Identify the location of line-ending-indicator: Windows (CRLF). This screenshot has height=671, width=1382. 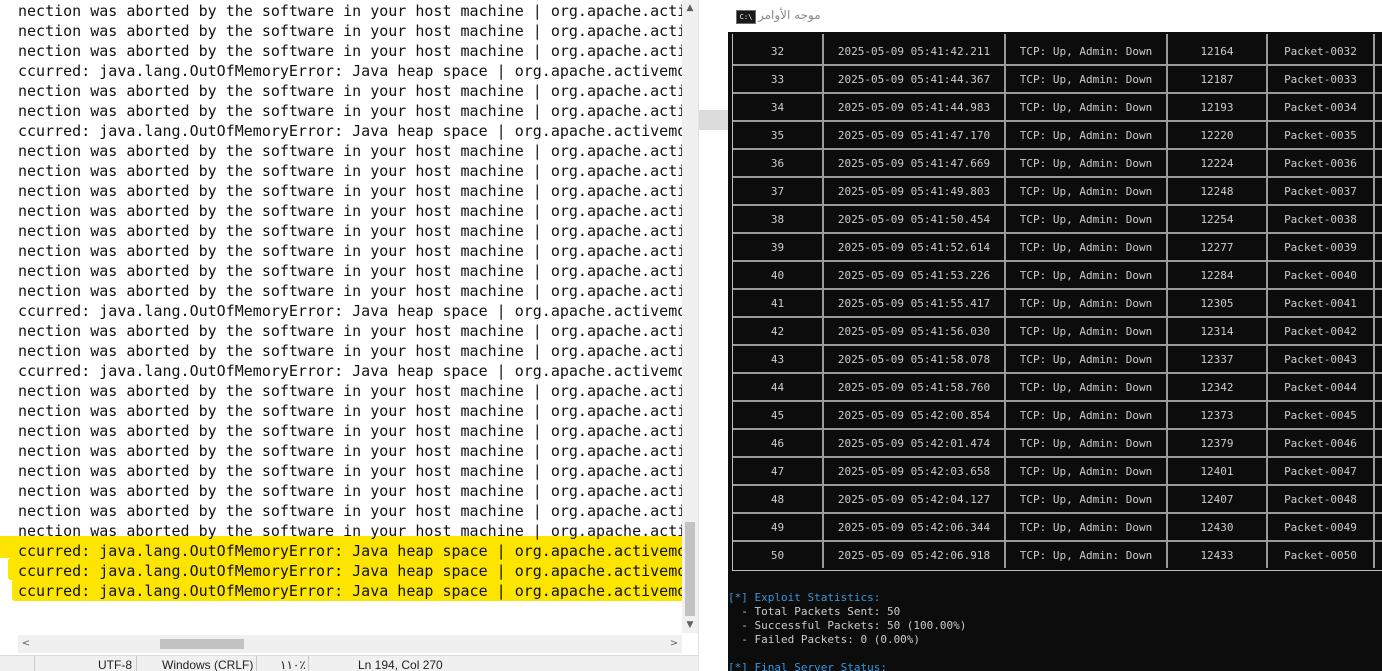
(207, 664).